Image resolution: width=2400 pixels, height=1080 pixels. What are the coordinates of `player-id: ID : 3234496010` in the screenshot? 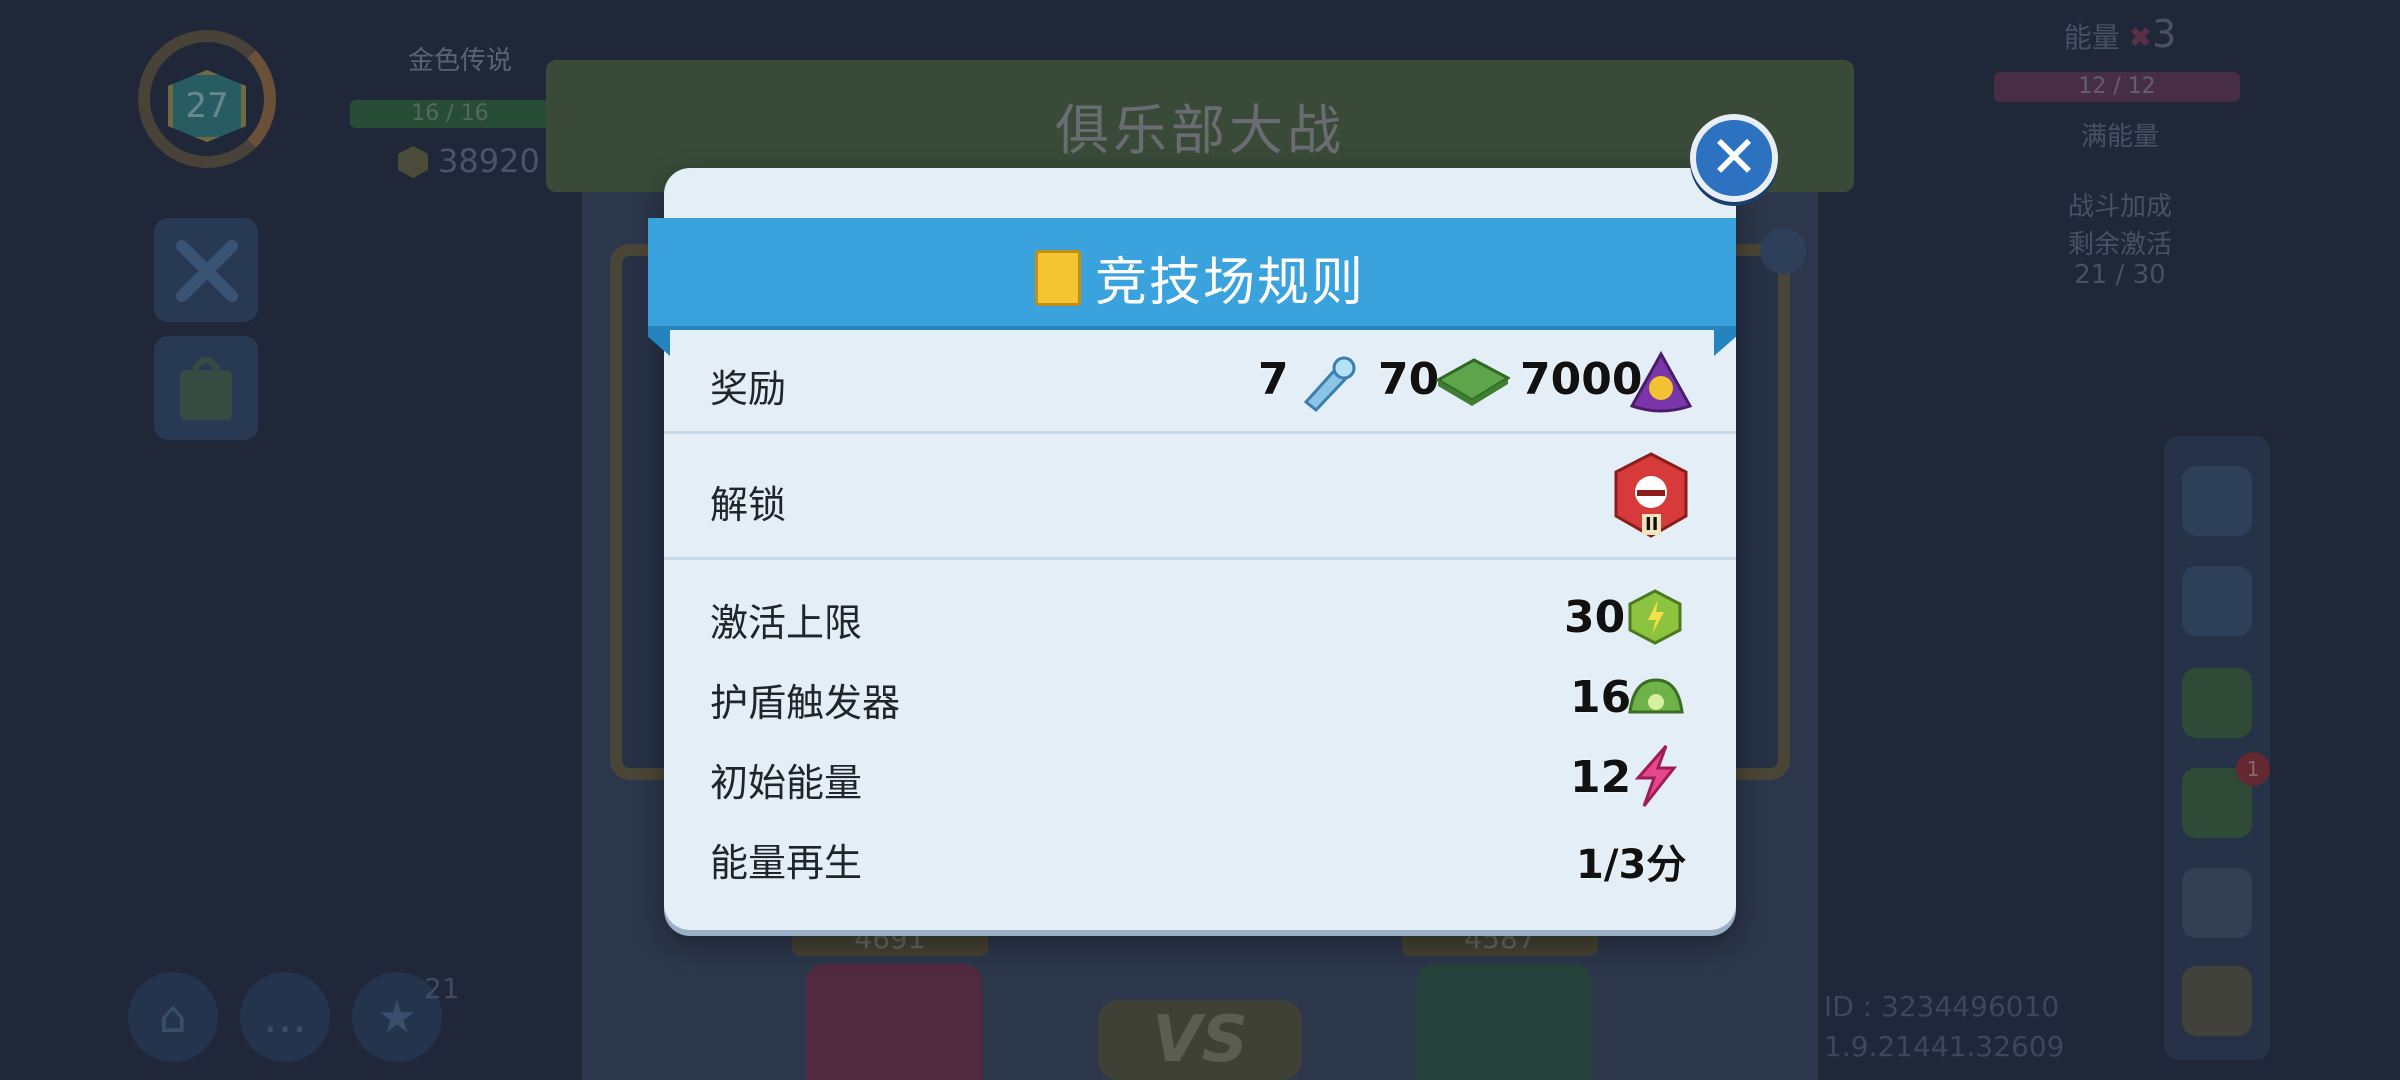 It's located at (1942, 1006).